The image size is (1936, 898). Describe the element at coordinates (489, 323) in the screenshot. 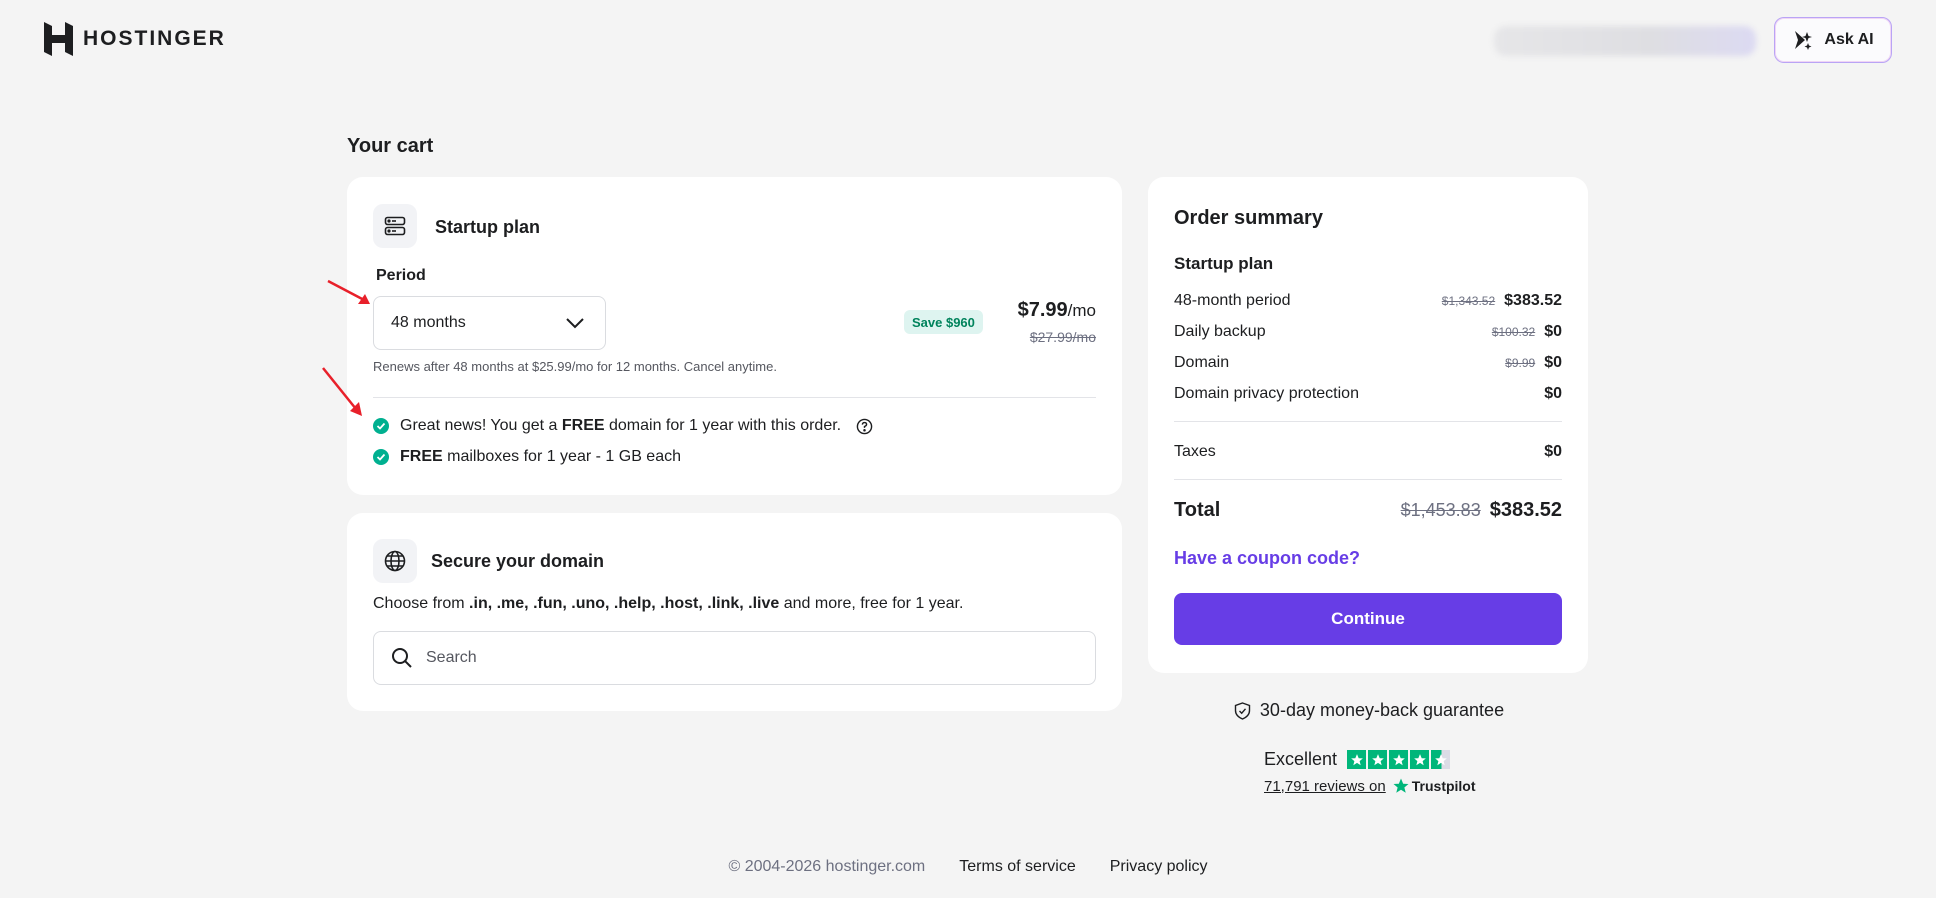

I see `period-select: 48 months` at that location.